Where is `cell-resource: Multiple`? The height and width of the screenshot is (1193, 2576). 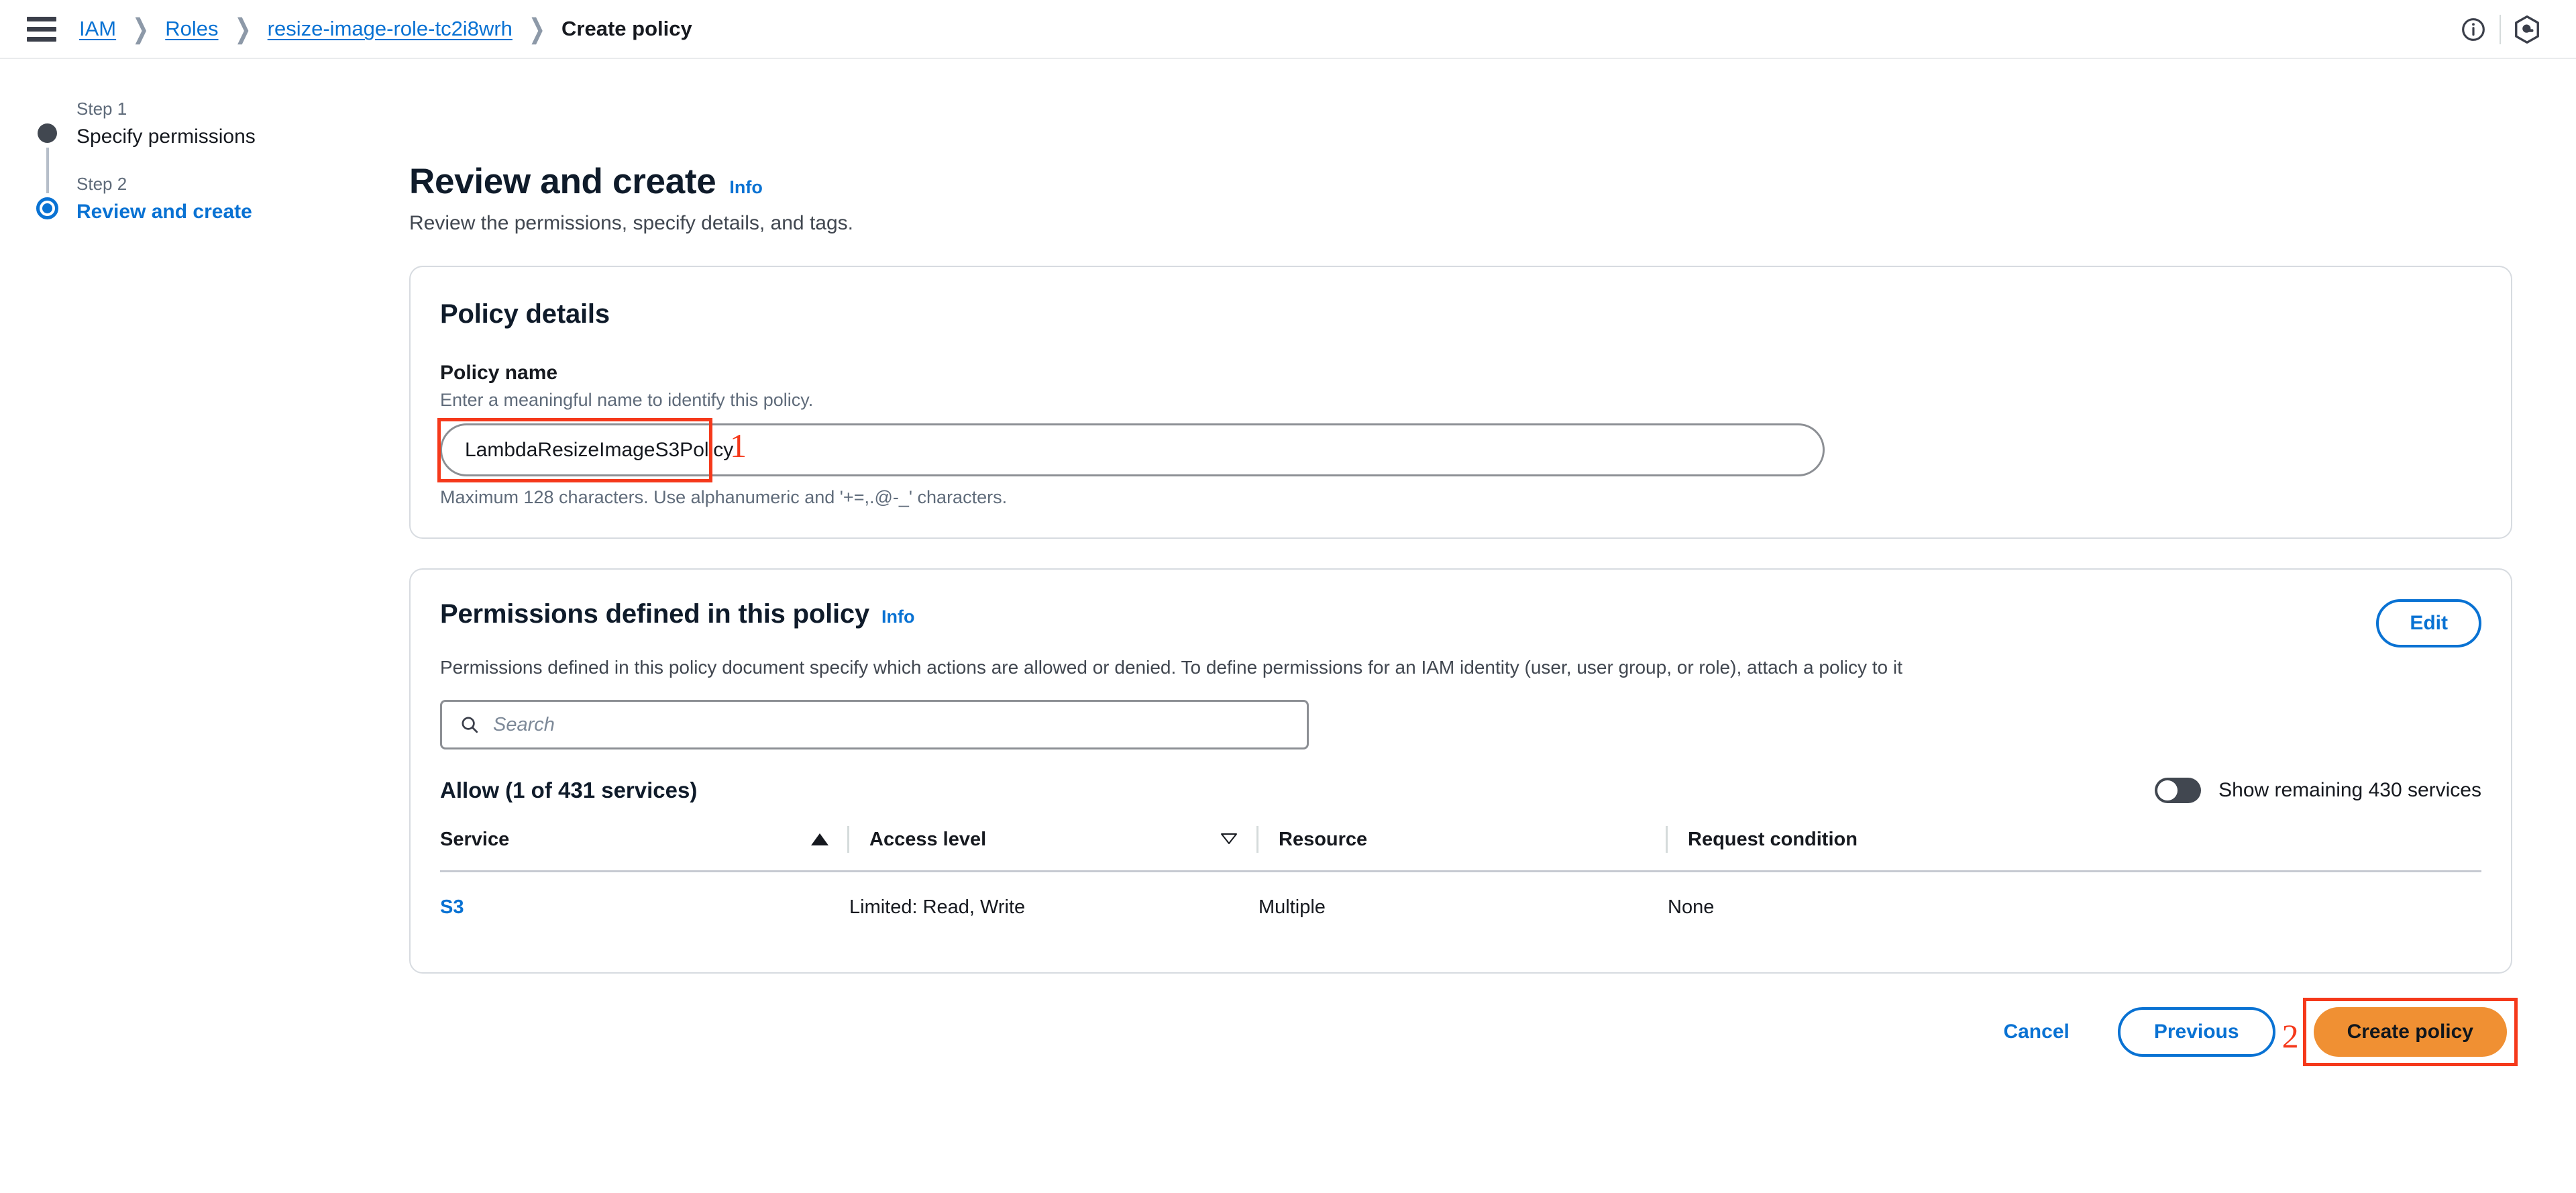
cell-resource: Multiple is located at coordinates (1292, 907).